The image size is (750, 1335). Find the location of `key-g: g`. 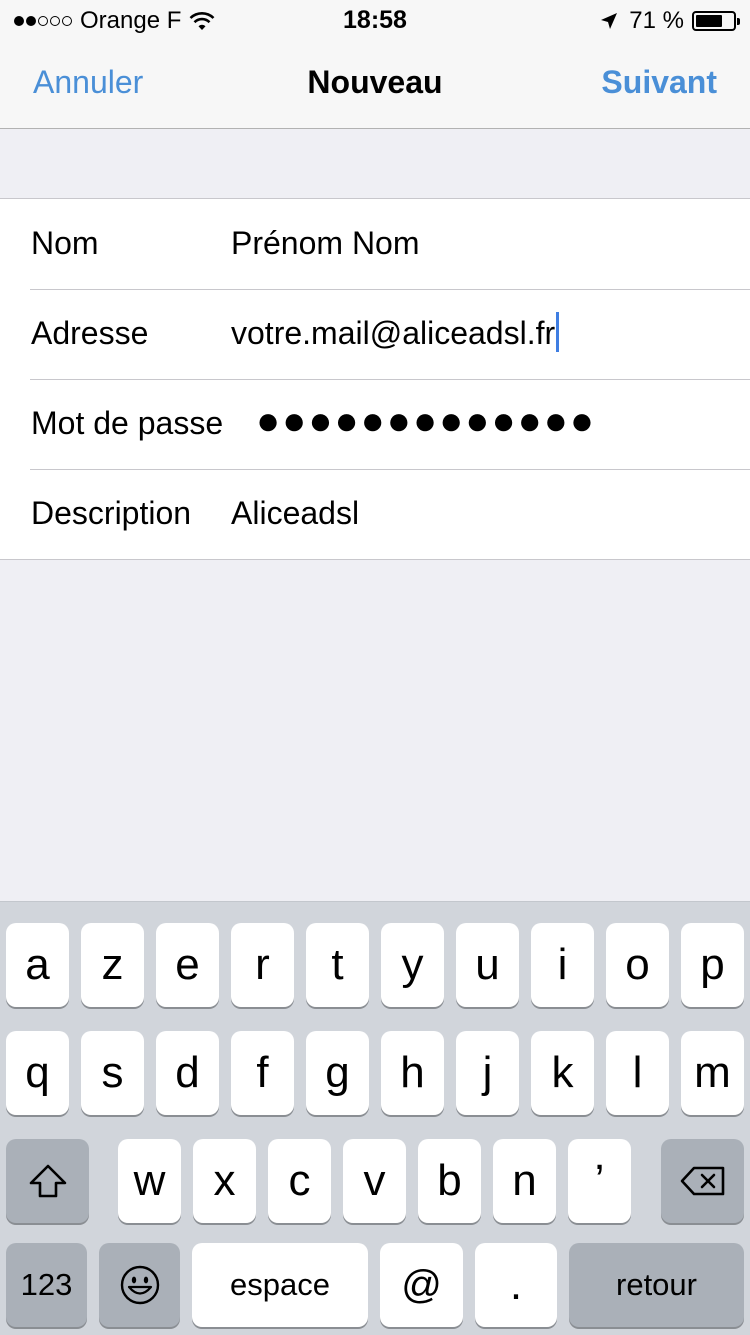

key-g: g is located at coordinates (337, 1073).